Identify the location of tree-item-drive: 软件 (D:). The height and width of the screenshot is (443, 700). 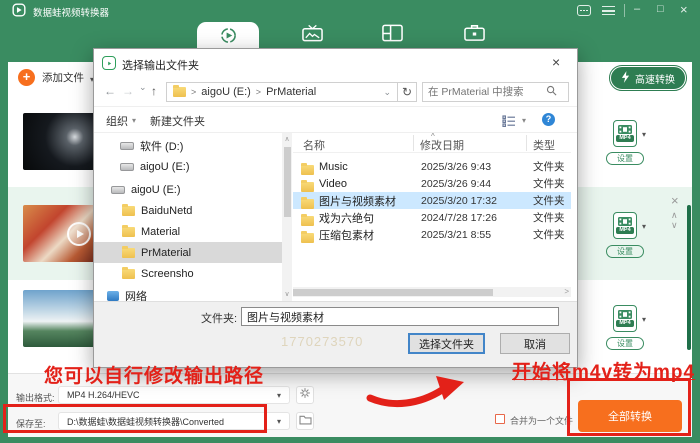
(188, 145).